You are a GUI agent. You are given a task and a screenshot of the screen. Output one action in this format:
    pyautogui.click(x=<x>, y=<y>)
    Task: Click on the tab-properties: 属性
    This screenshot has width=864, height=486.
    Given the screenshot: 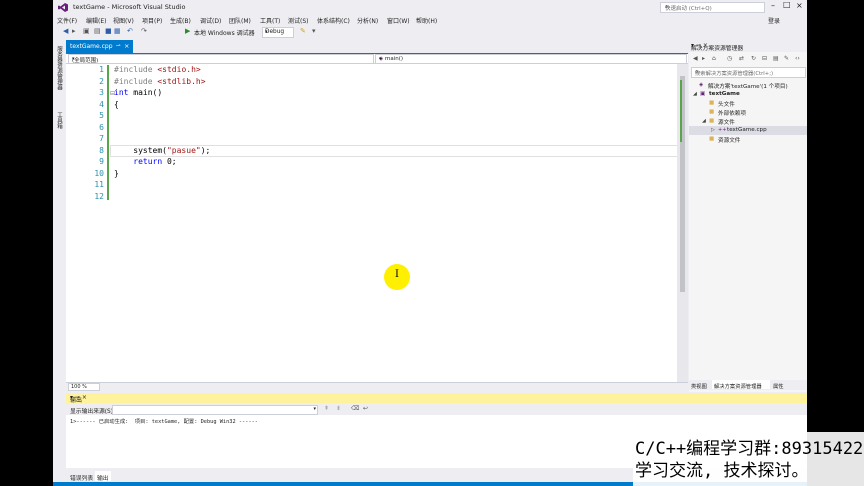 What is the action you would take?
    pyautogui.click(x=779, y=385)
    